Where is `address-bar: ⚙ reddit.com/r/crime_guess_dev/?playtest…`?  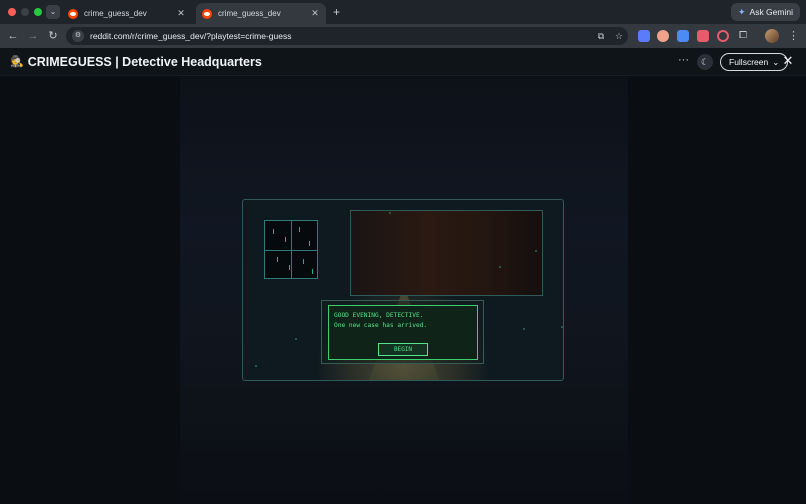 address-bar: ⚙ reddit.com/r/crime_guess_dev/?playtest… is located at coordinates (347, 36).